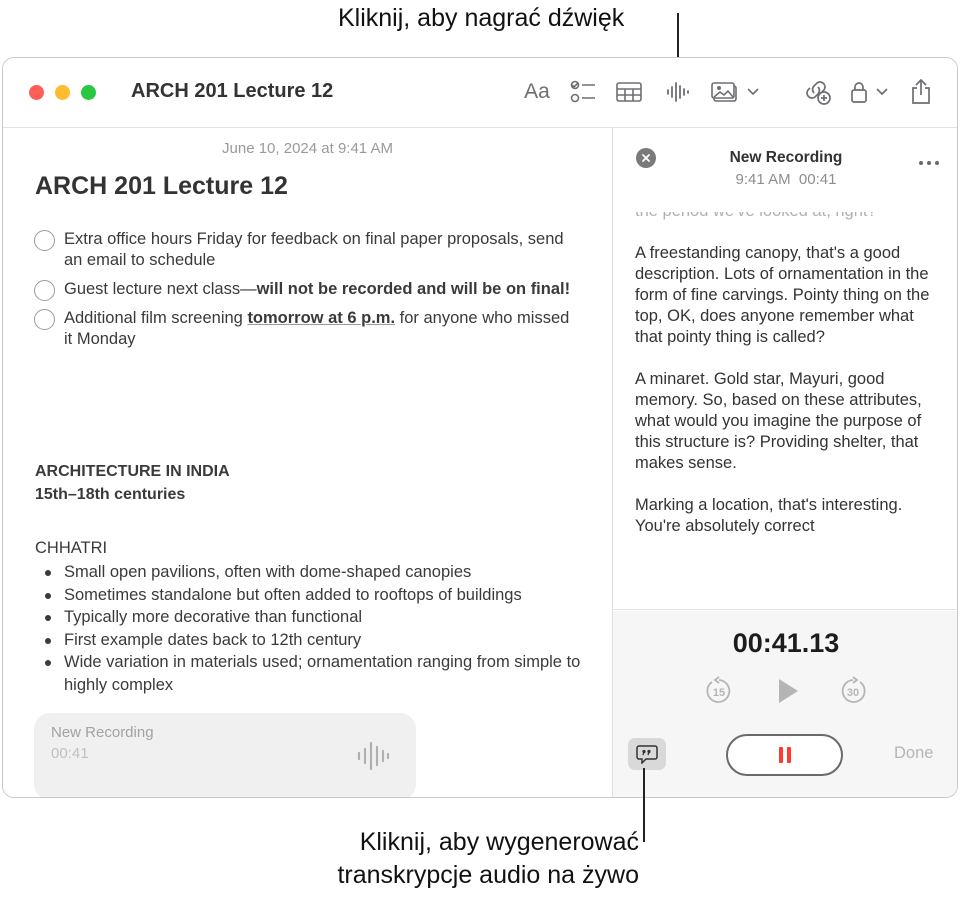 This screenshot has width=960, height=899. I want to click on recording-card-title: New Recording, so click(102, 732).